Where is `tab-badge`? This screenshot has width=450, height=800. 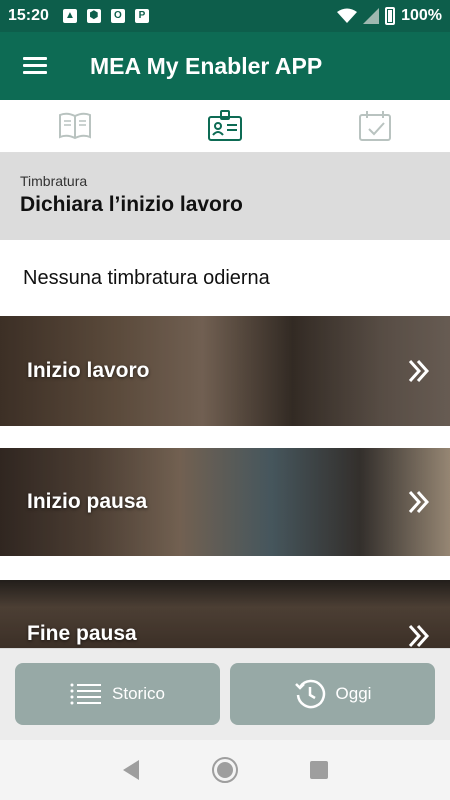 tab-badge is located at coordinates (225, 126).